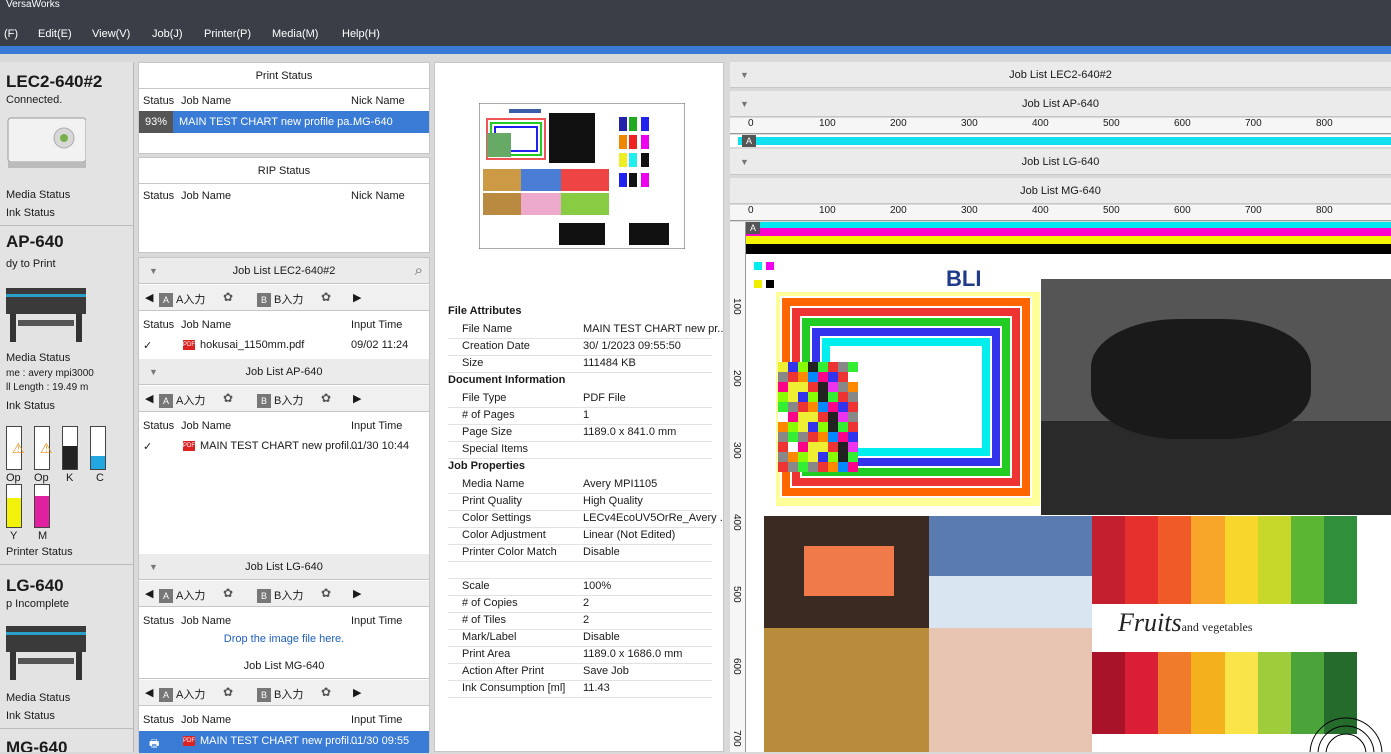 The width and height of the screenshot is (1391, 754). I want to click on attr-key: File Name, so click(487, 329).